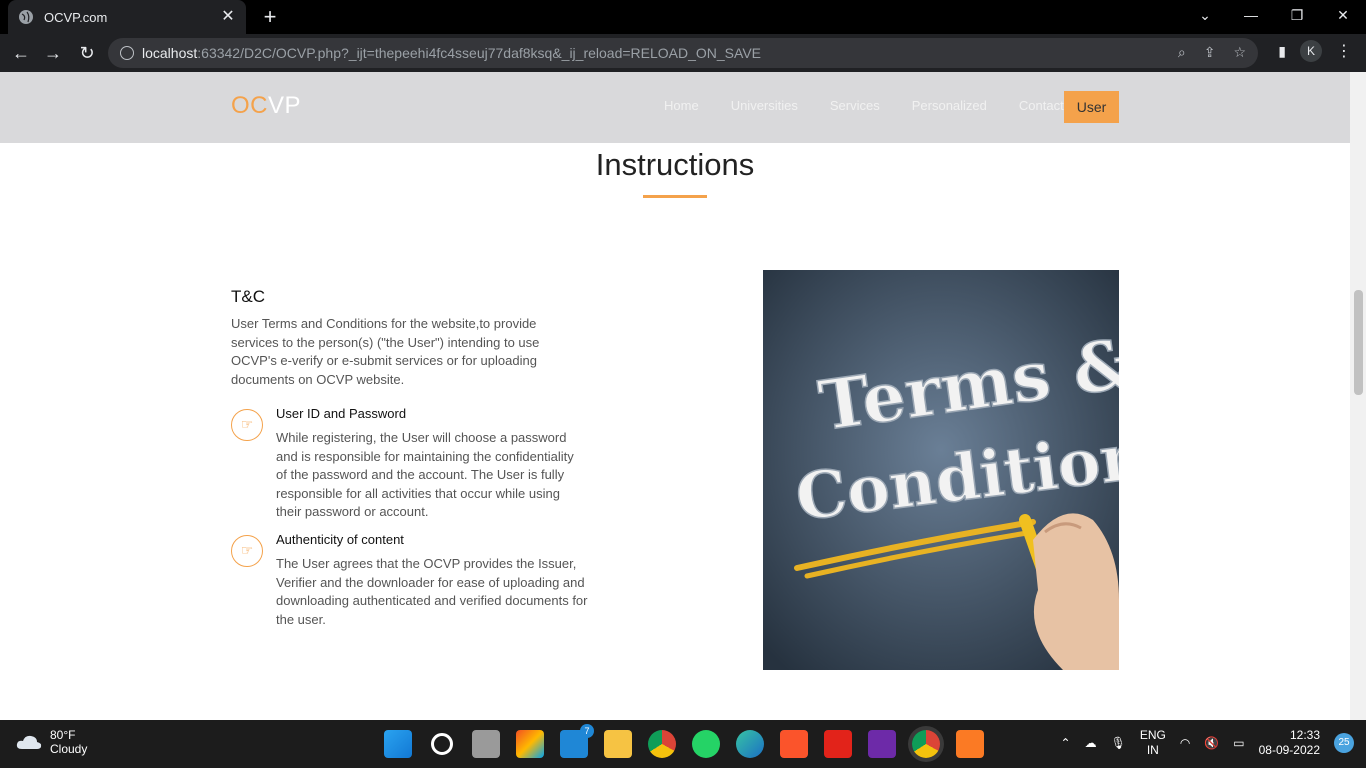 The height and width of the screenshot is (768, 1366). Describe the element at coordinates (249, 105) in the screenshot. I see `logo-oc: OC` at that location.